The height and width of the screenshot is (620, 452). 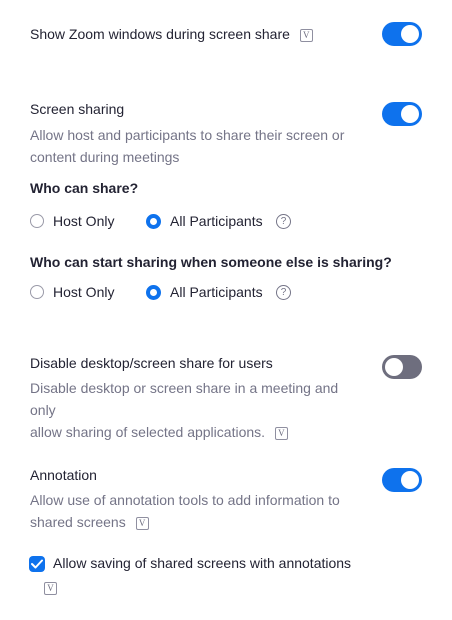 I want to click on who-can-share-label: Who can share?, so click(x=84, y=188).